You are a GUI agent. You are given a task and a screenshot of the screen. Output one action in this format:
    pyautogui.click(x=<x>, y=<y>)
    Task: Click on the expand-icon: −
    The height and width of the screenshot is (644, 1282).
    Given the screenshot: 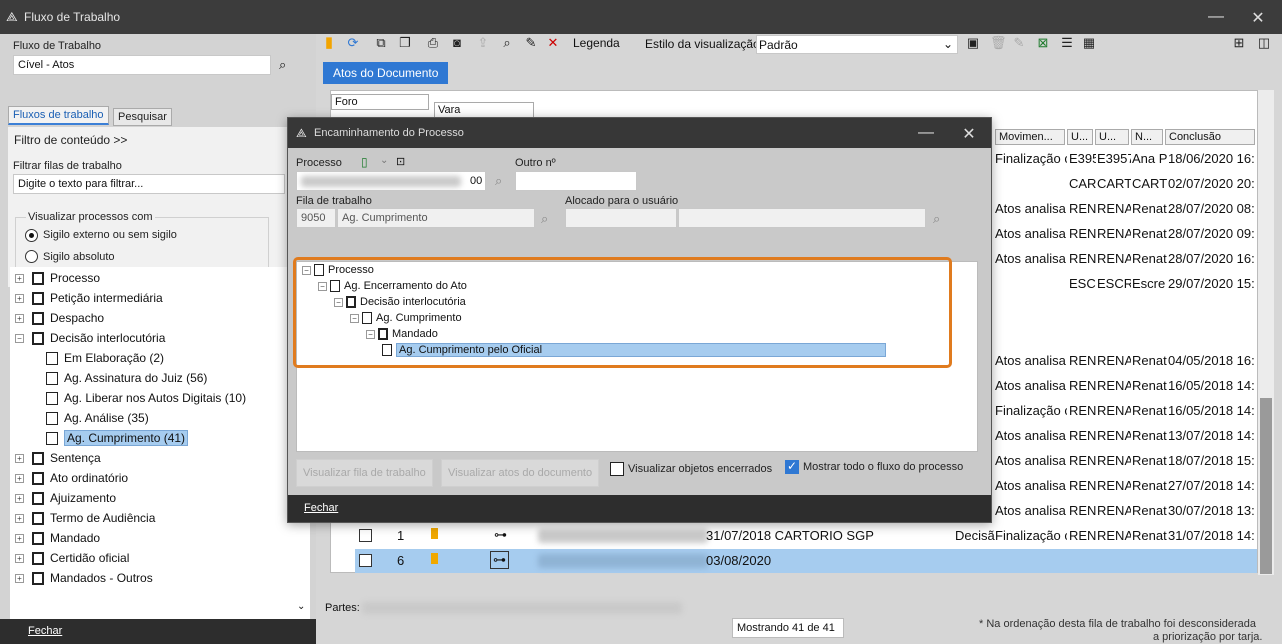 What is the action you would take?
    pyautogui.click(x=19, y=338)
    